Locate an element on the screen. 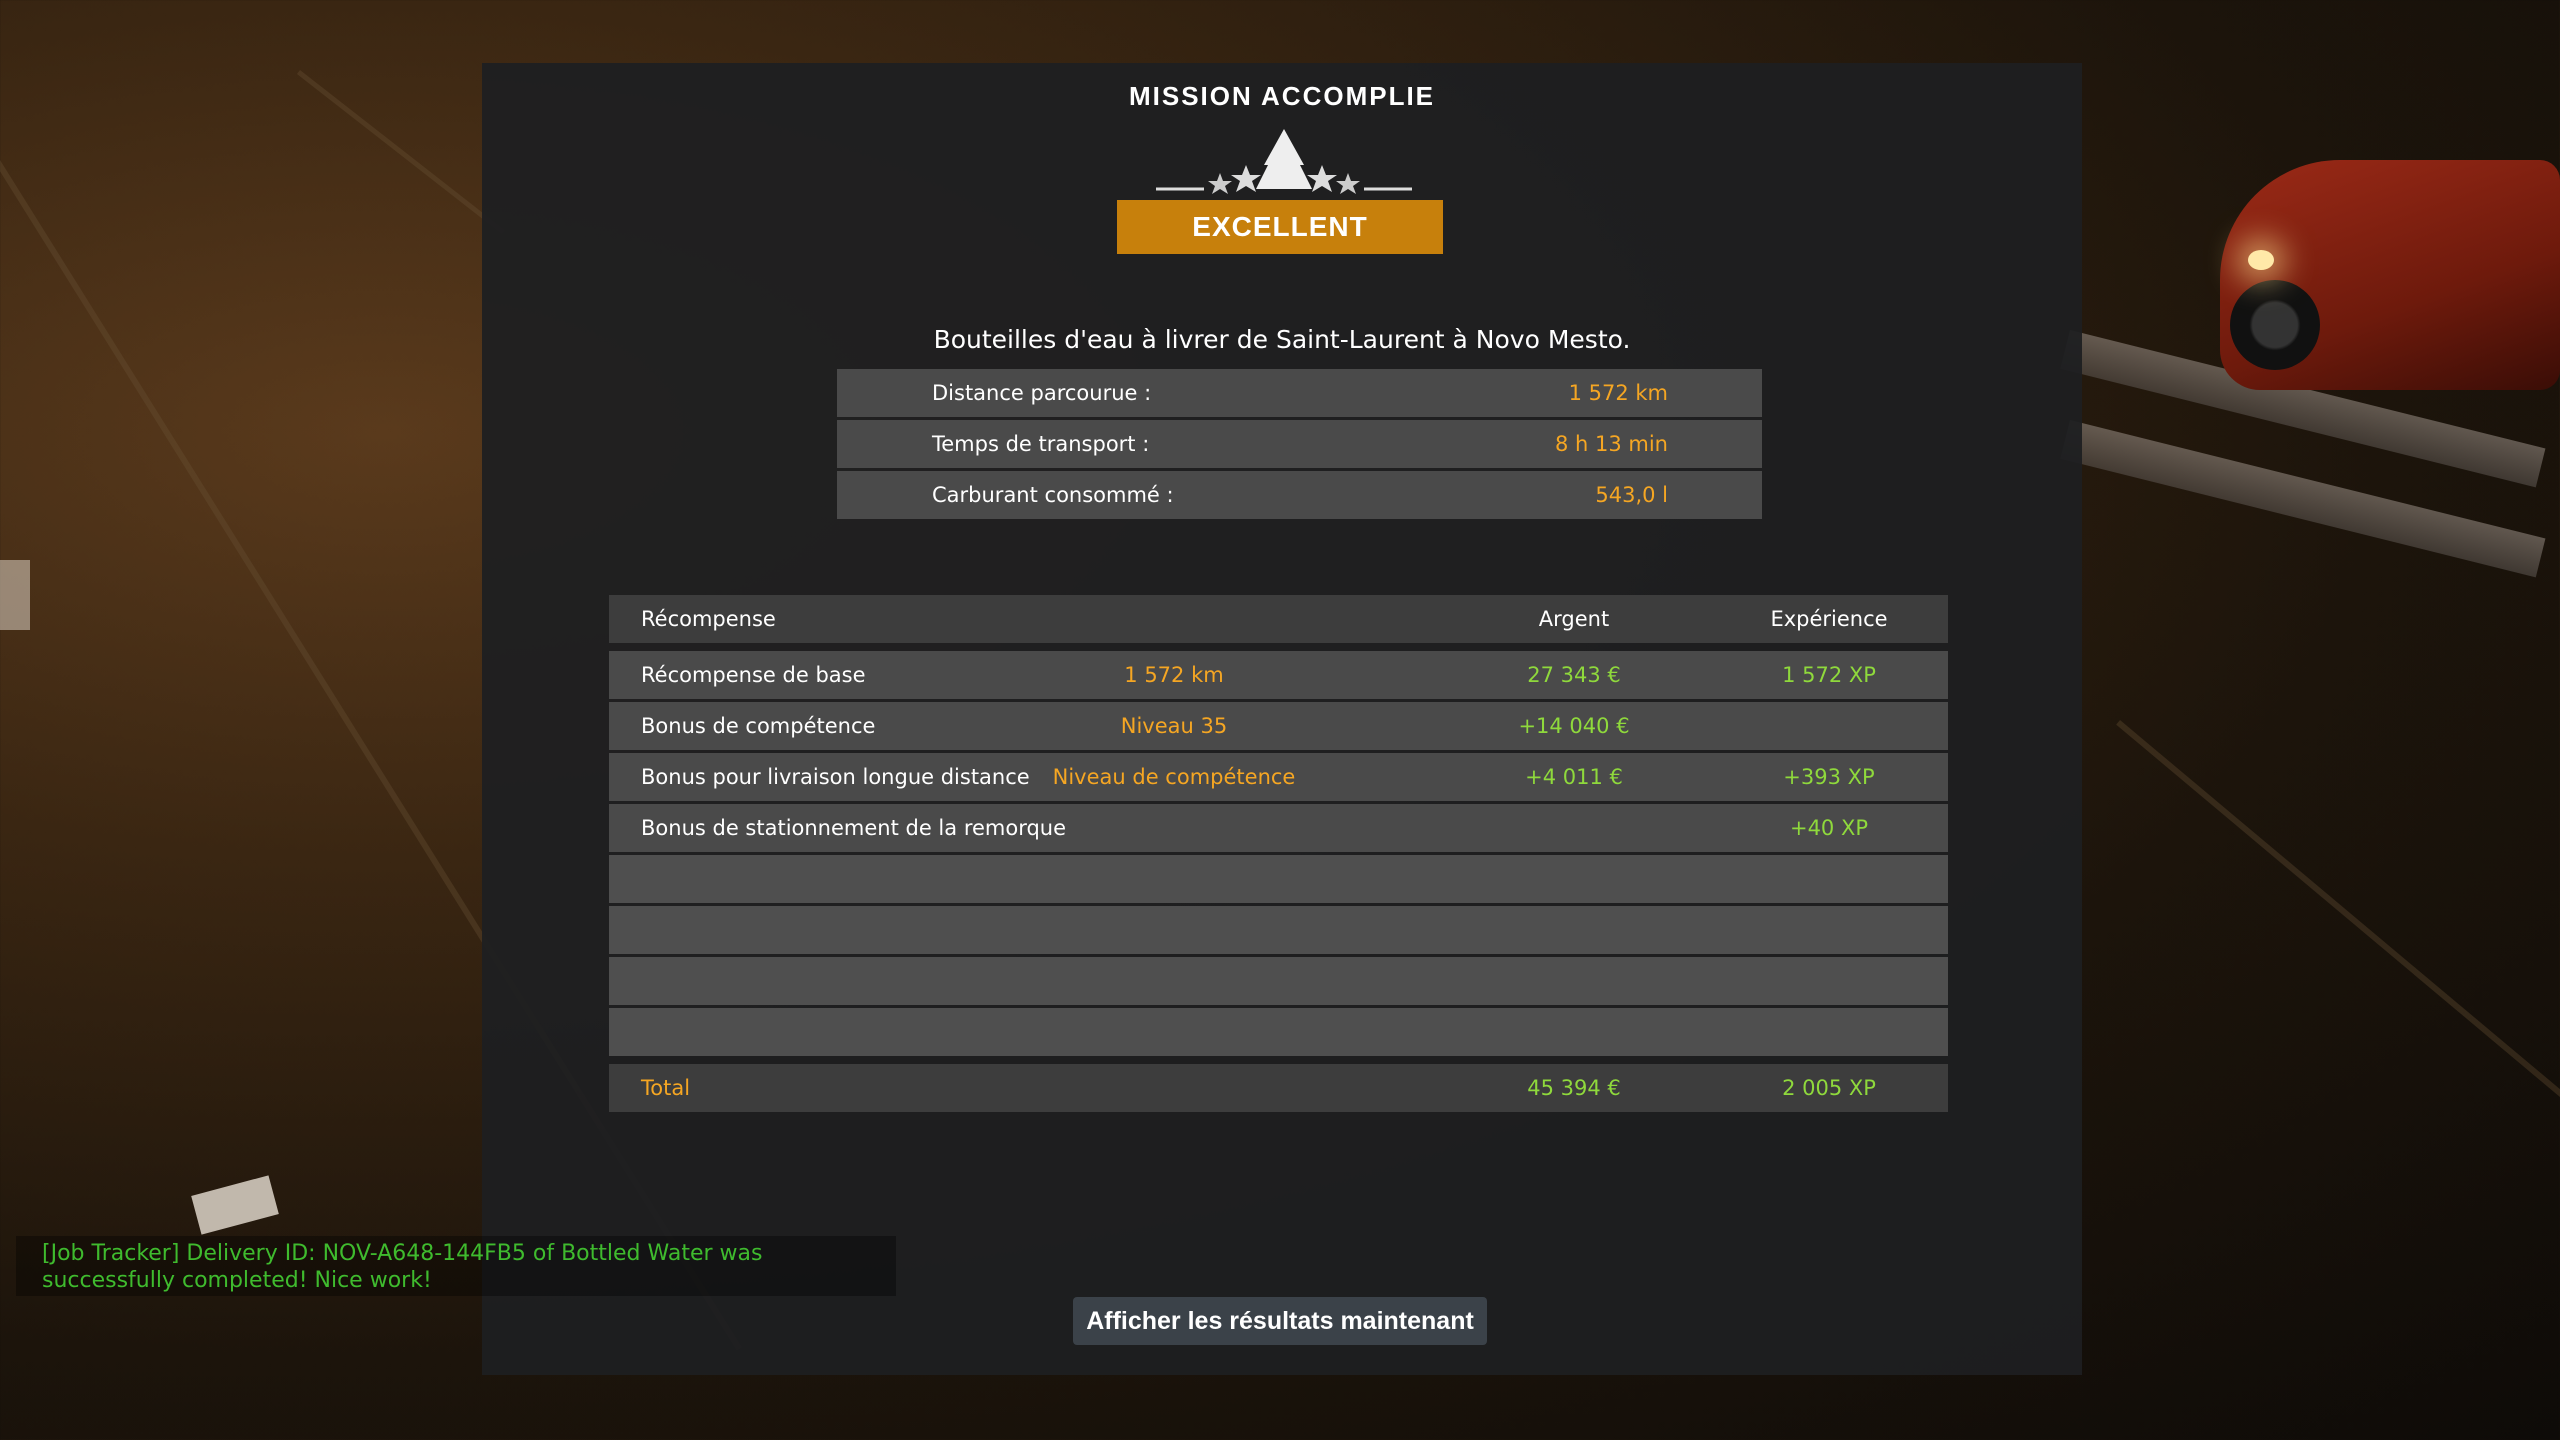  stat-row-time: Temps de transport : 8 h 13 min is located at coordinates (1299, 444).